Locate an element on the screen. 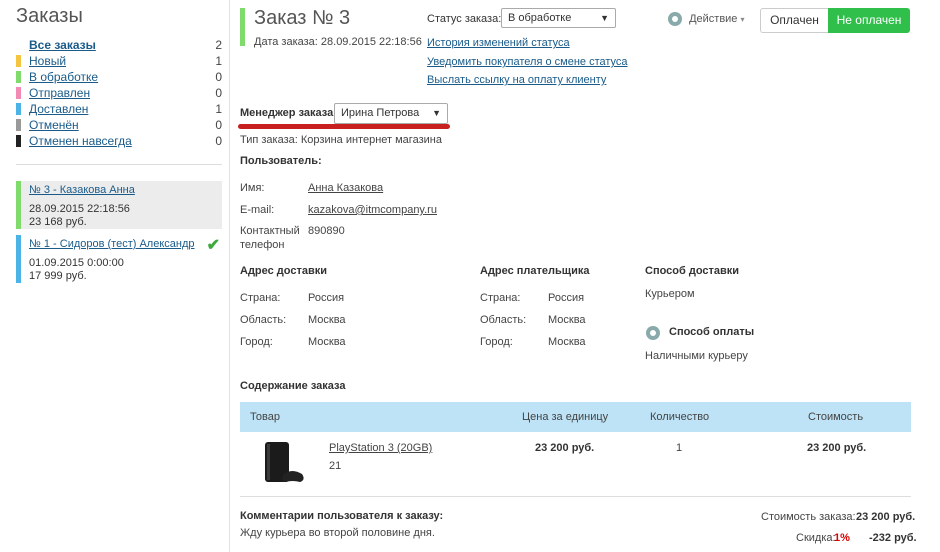 Image resolution: width=940 pixels, height=552 pixels. order-card-date: 28.09.2015 22:18:56 is located at coordinates (79, 209).